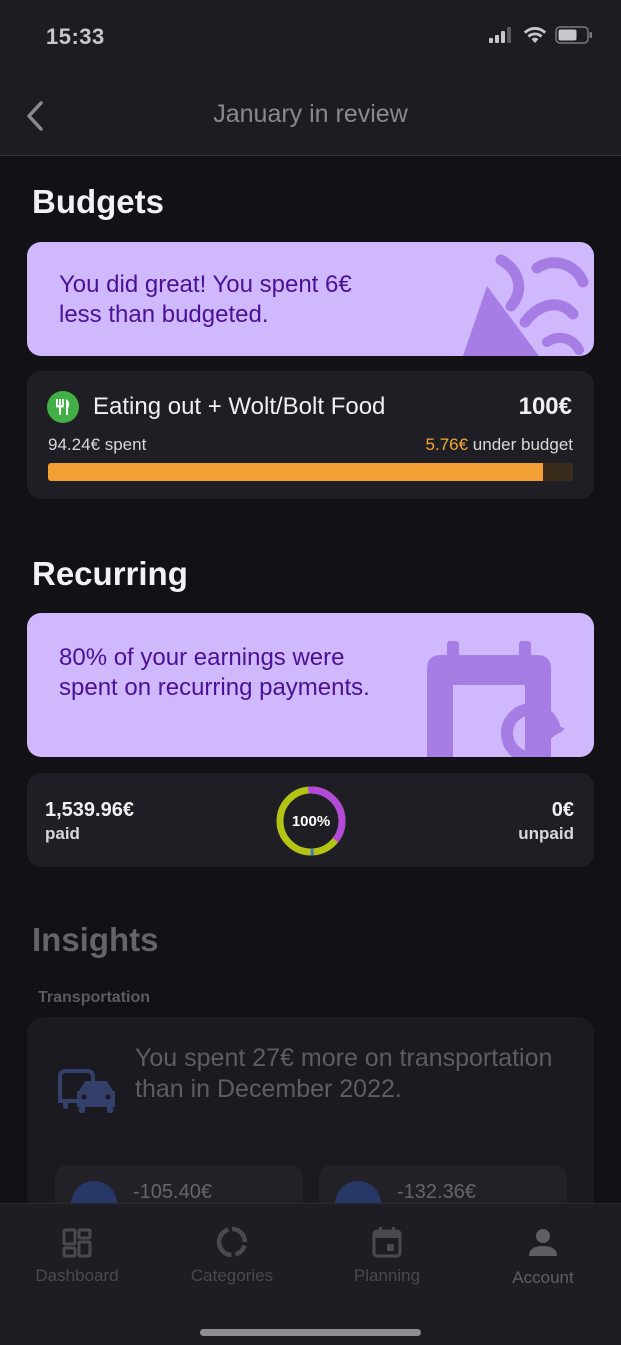  I want to click on tab-categories: Categories, so click(232, 1252).